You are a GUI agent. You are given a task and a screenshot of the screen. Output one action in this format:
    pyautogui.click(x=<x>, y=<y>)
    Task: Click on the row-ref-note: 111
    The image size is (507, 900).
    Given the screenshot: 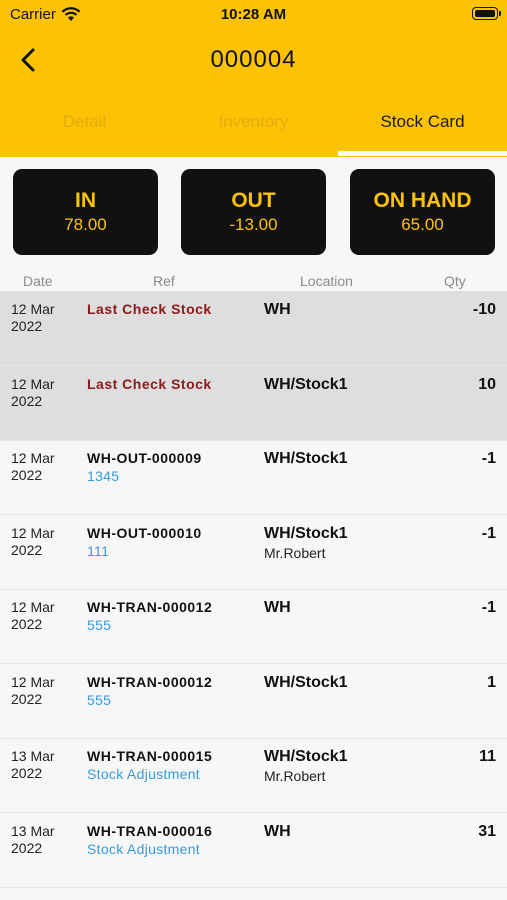 What is the action you would take?
    pyautogui.click(x=98, y=550)
    